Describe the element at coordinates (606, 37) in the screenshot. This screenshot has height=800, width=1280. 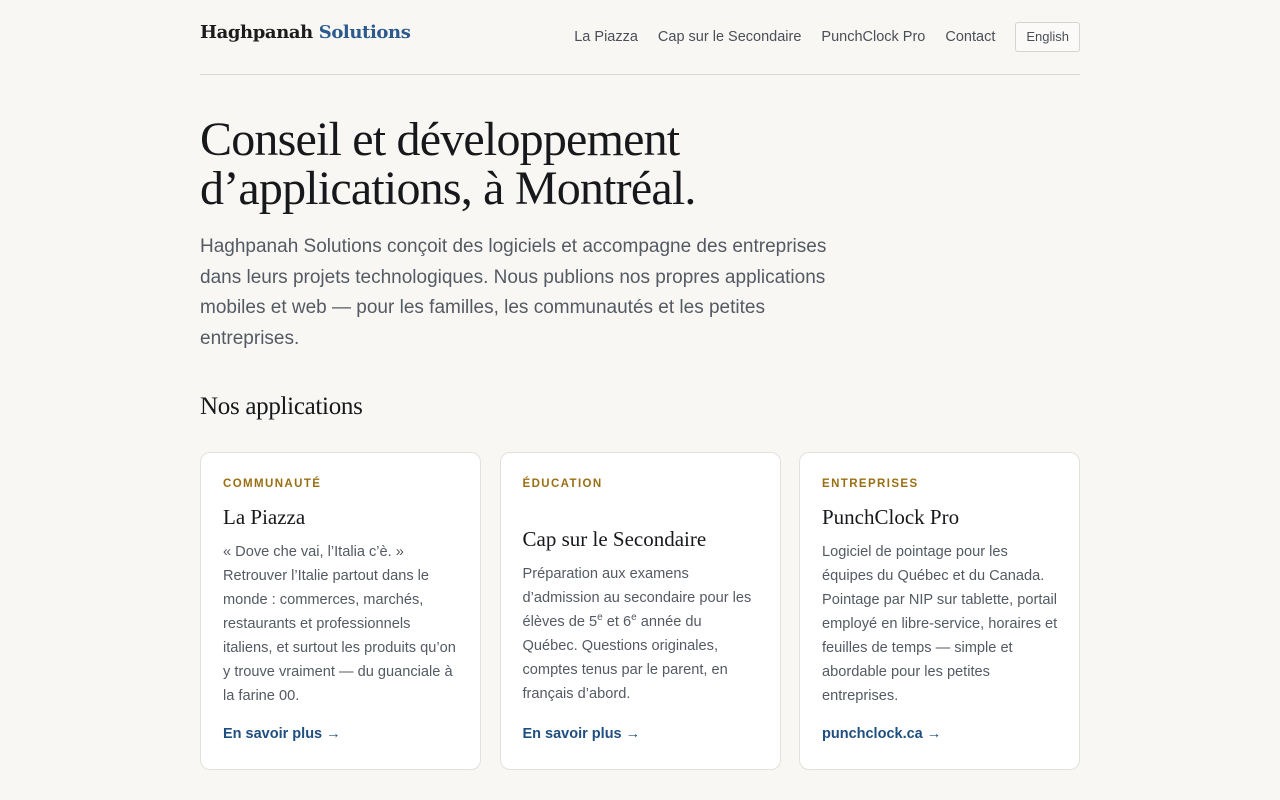
I see `nav-item-la-piazza: La Piazza` at that location.